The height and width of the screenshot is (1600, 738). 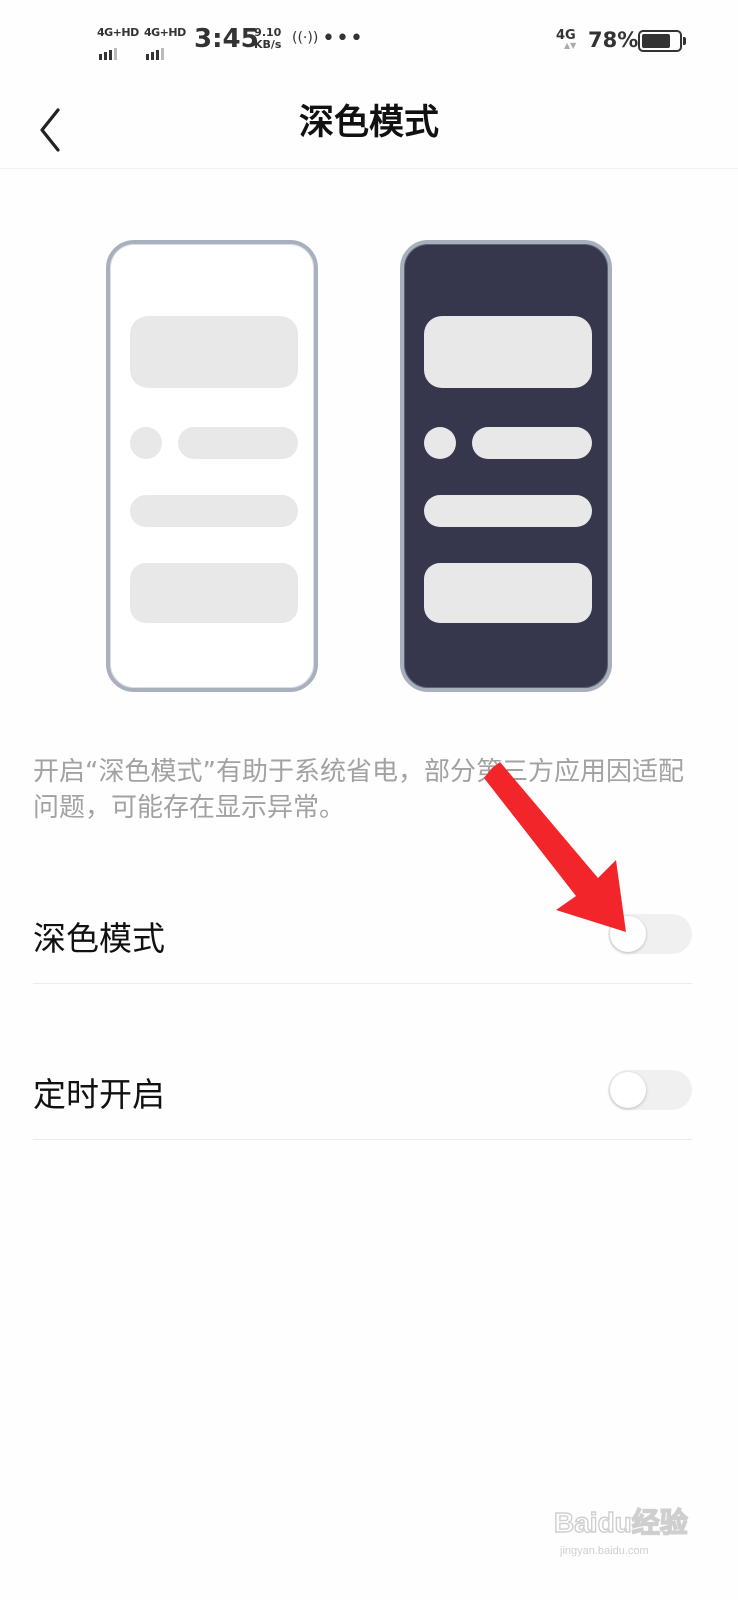 I want to click on scheduled-on-toggle, so click(x=650, y=1090).